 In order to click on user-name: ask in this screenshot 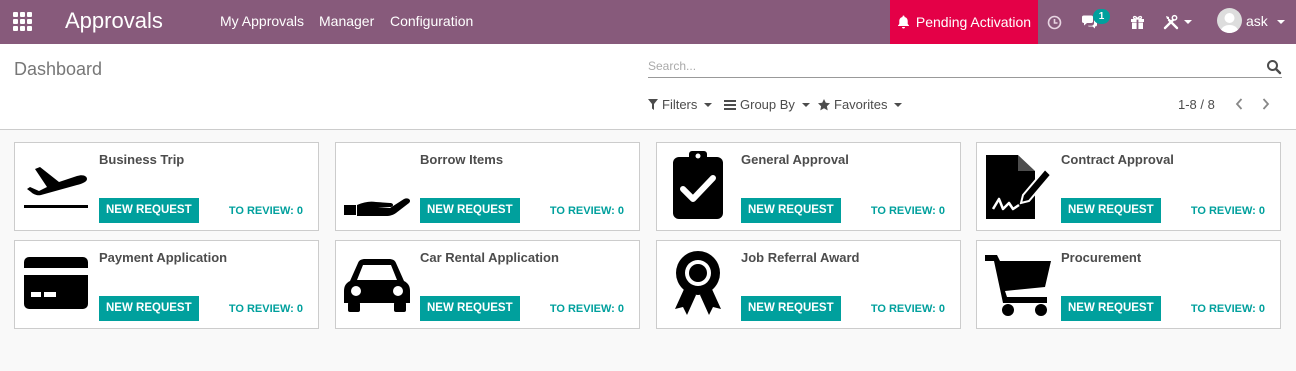, I will do `click(1257, 21)`.